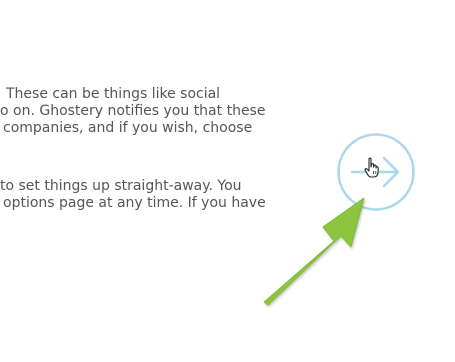 This screenshot has width=455, height=362. What do you see at coordinates (376, 172) in the screenshot?
I see `next-button` at bounding box center [376, 172].